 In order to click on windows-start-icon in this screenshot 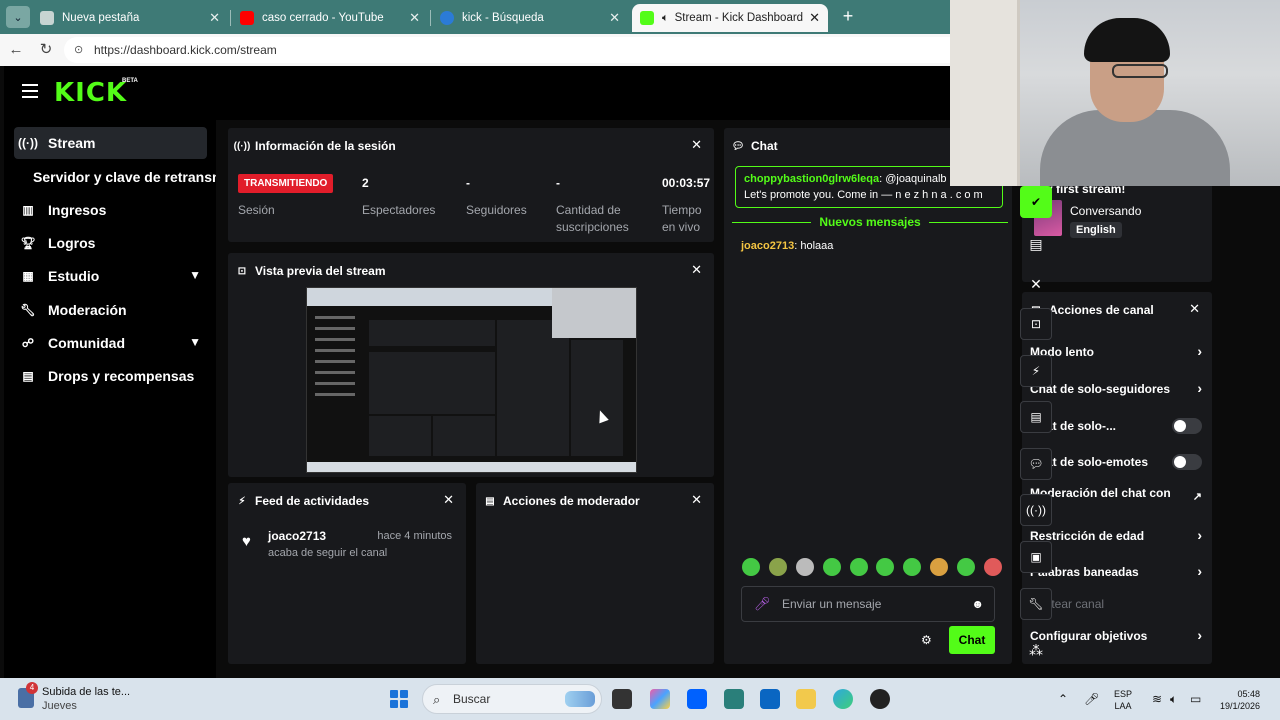, I will do `click(399, 699)`.